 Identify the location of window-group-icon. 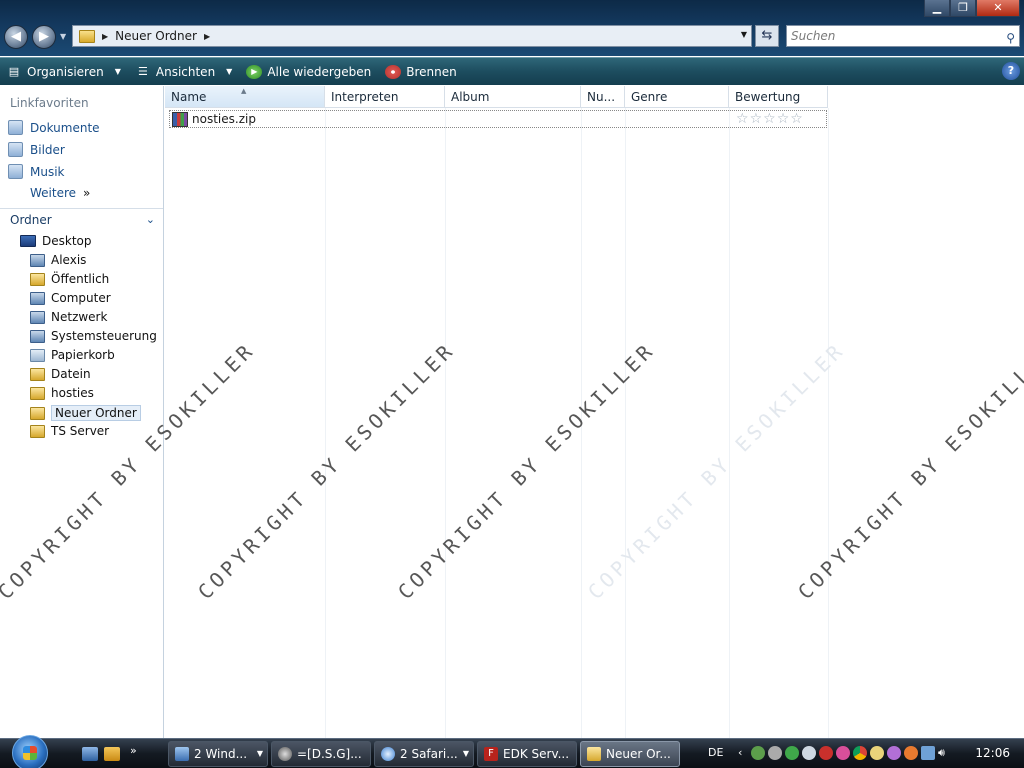
(182, 754).